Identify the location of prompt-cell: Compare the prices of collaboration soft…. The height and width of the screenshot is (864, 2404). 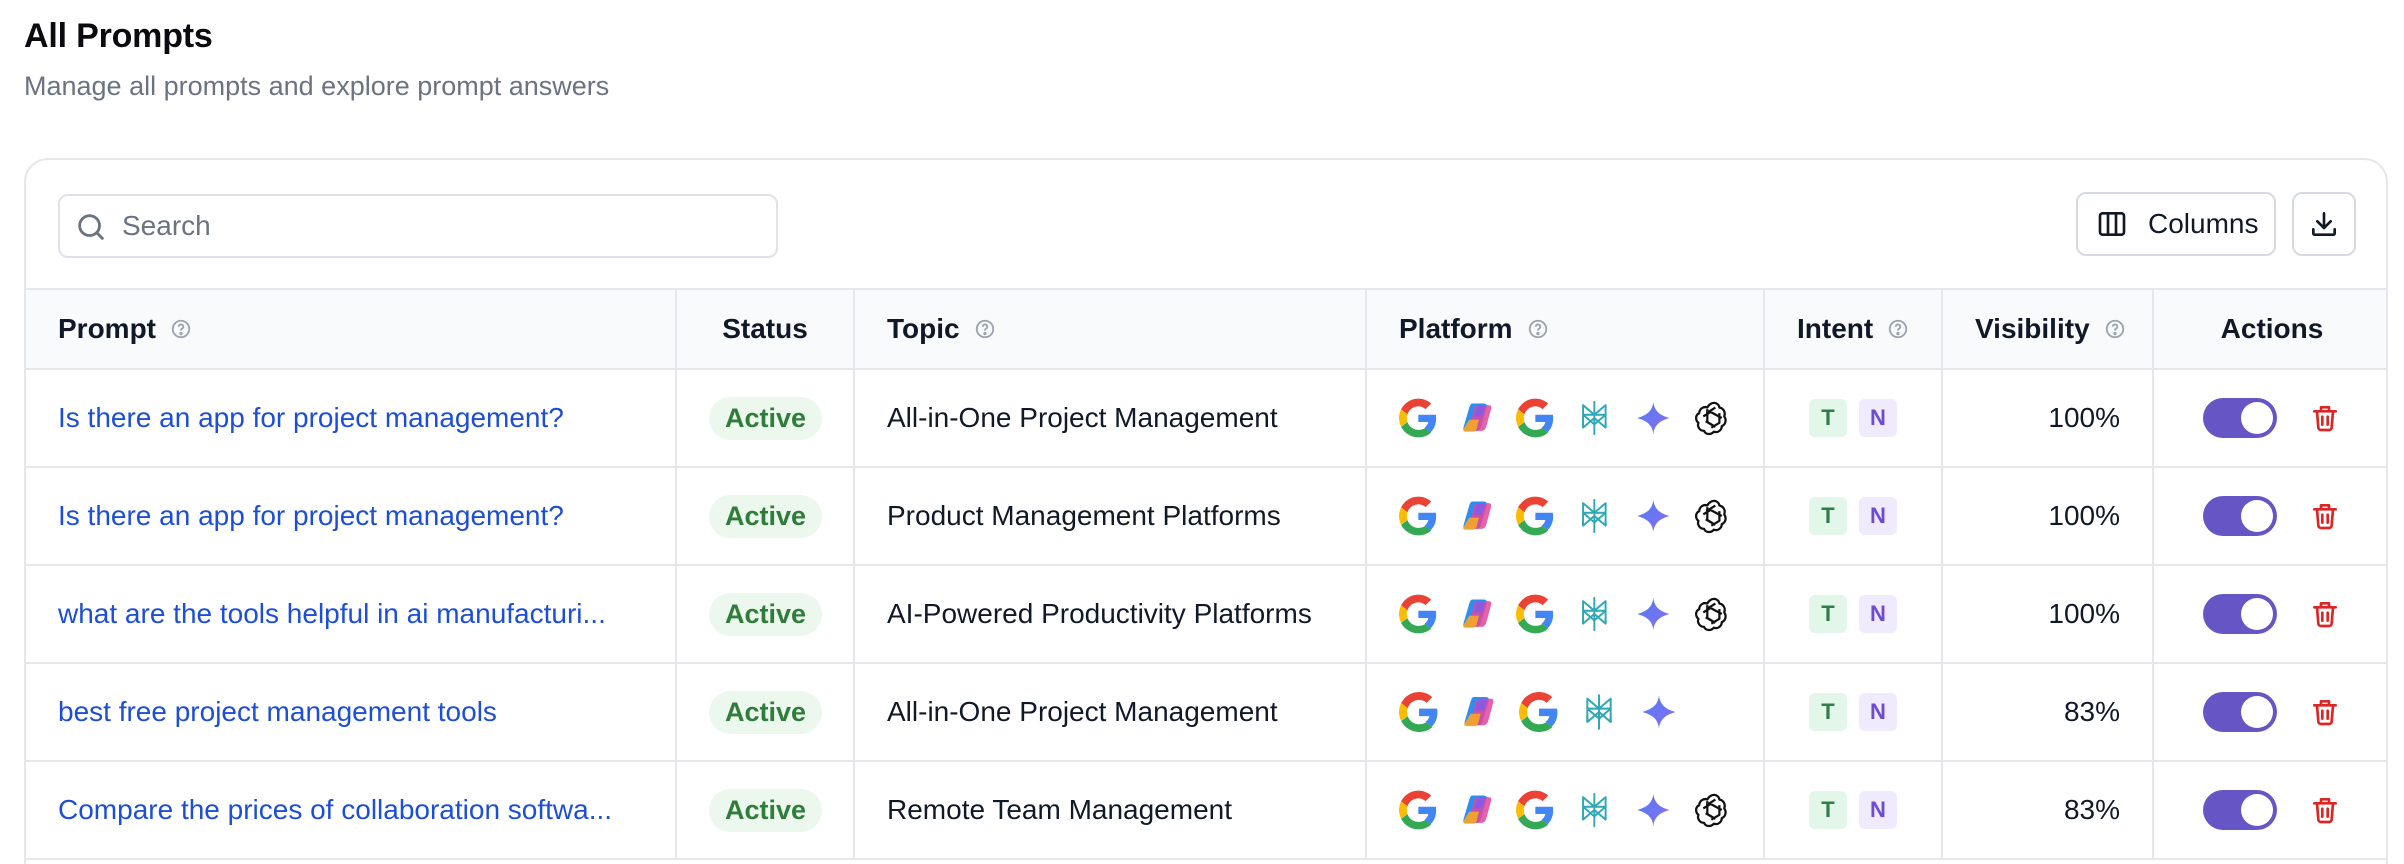
(351, 810).